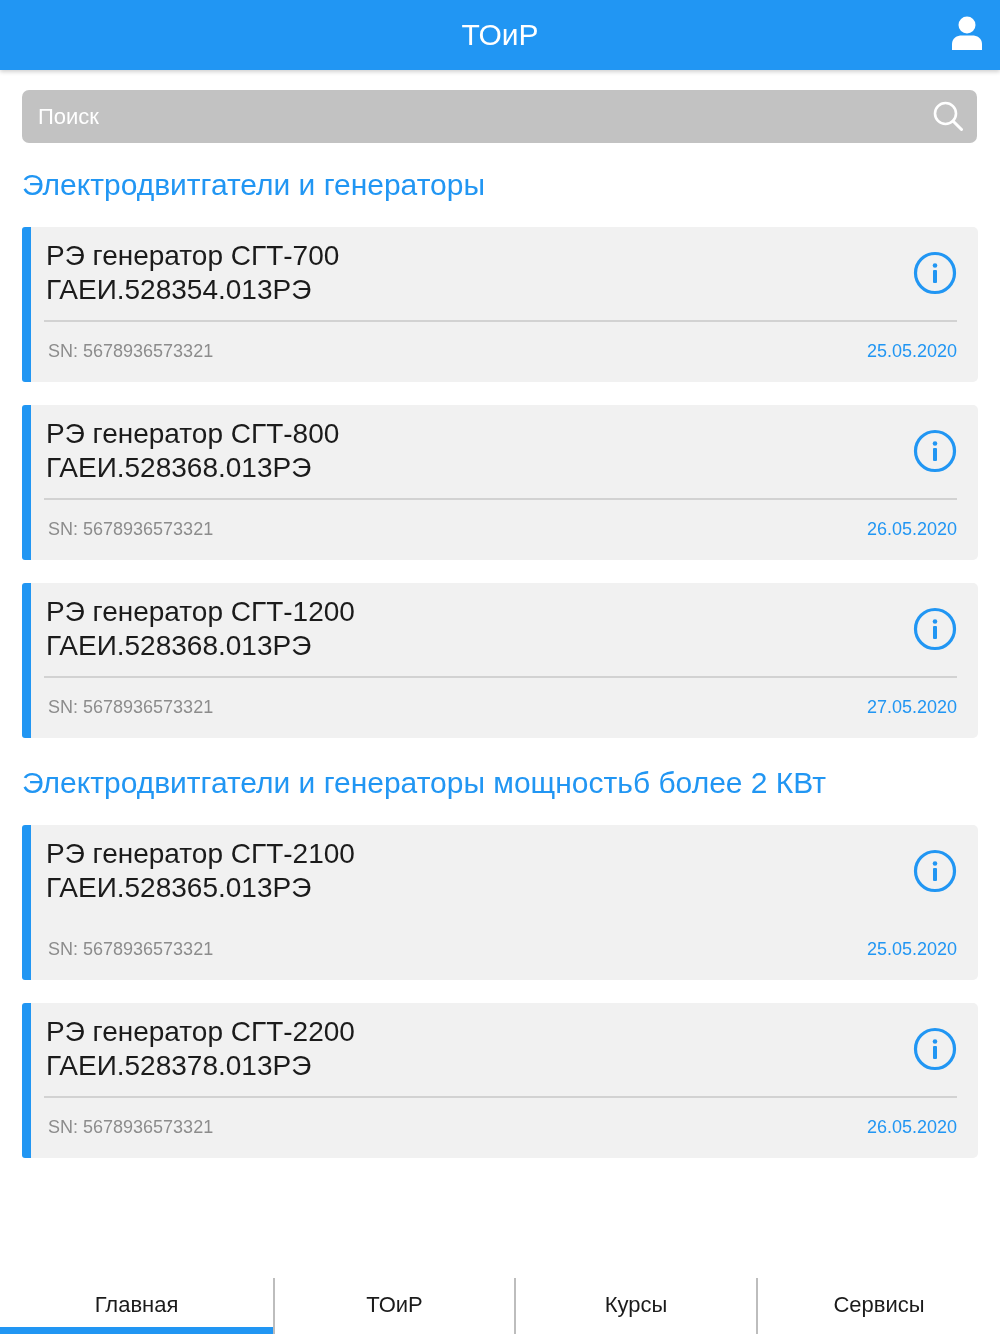 The height and width of the screenshot is (1334, 1000). Describe the element at coordinates (179, 888) in the screenshot. I see `document-code: ГАЕИ.528365.013РЭ` at that location.